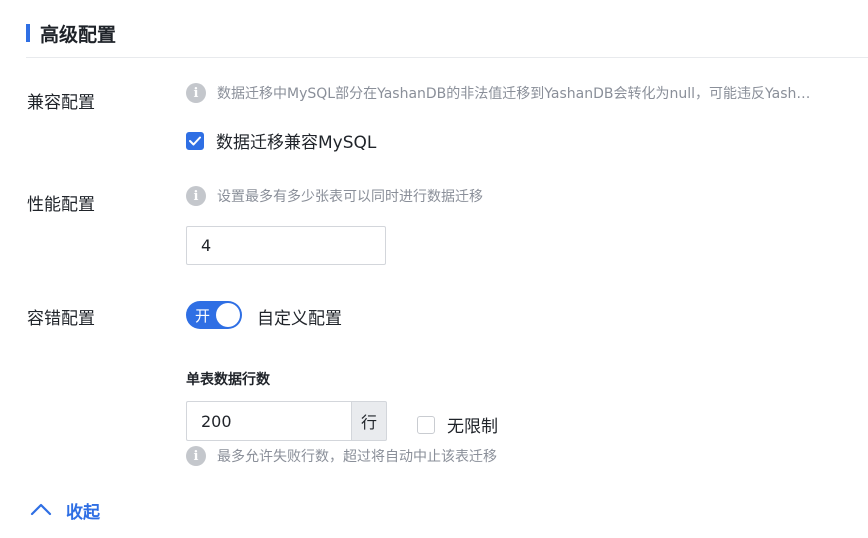 Image resolution: width=868 pixels, height=538 pixels. I want to click on switch-knob, so click(228, 315).